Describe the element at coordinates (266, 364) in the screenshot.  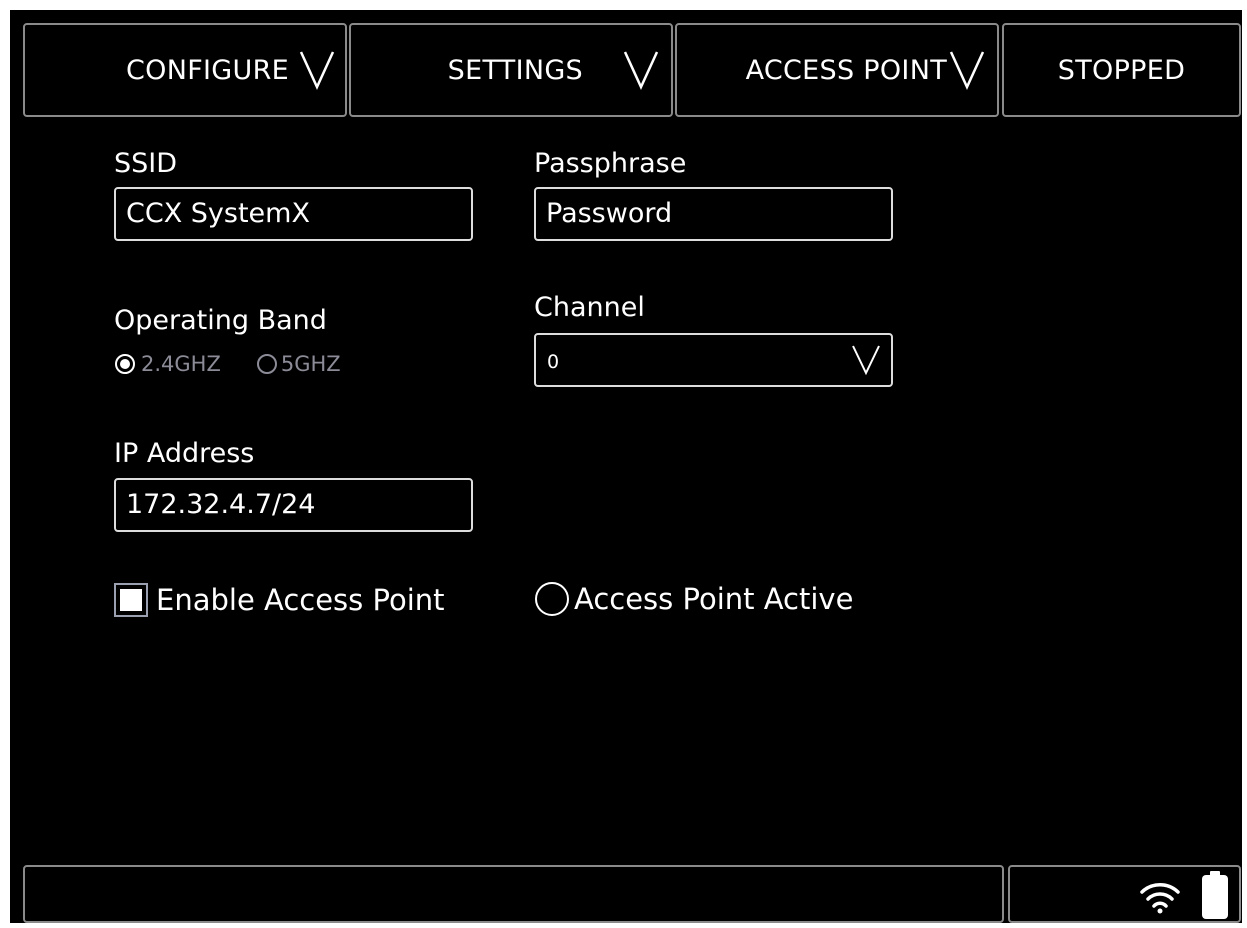
I see `radio-unselected-icon` at that location.